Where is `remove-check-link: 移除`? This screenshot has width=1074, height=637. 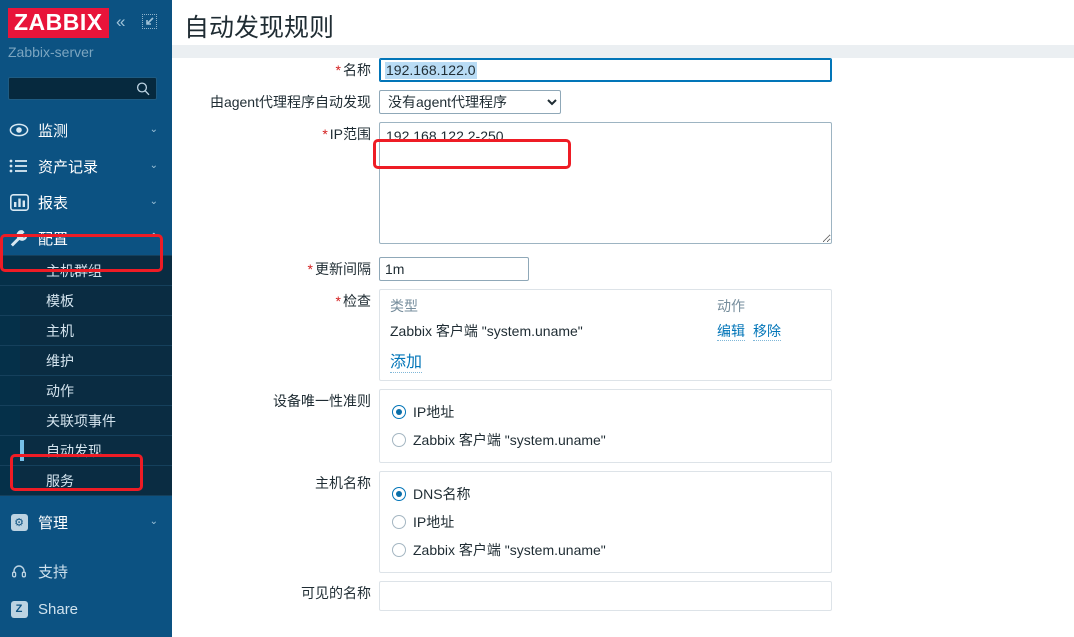
remove-check-link: 移除 is located at coordinates (767, 332).